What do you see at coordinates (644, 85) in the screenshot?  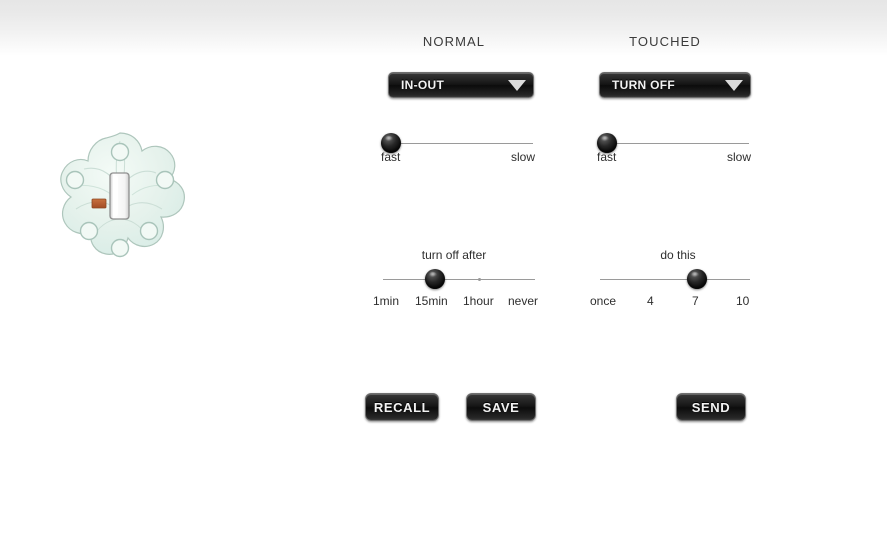 I see `touched-mode-dropdown-value: TURN OFF` at bounding box center [644, 85].